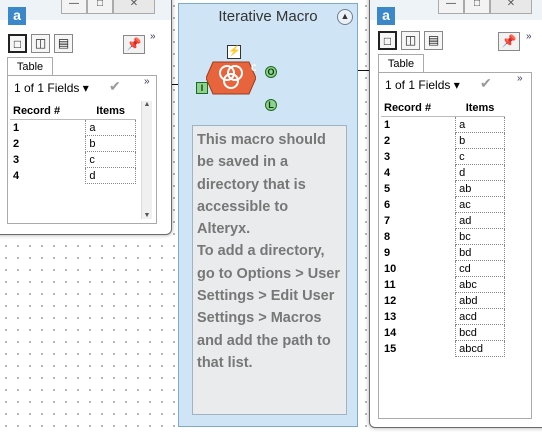  Describe the element at coordinates (147, 215) in the screenshot. I see `scroll-down-icon: ▼` at that location.